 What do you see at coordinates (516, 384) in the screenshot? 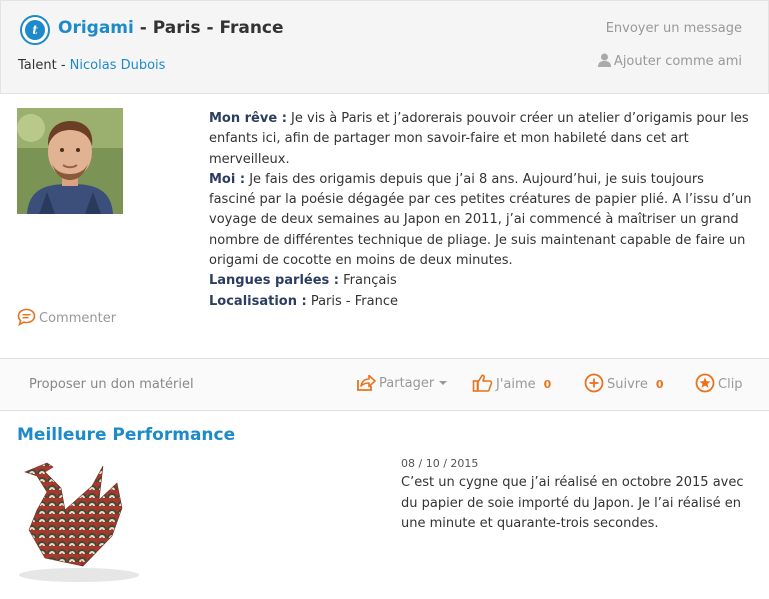
I see `like-label: J'aime` at bounding box center [516, 384].